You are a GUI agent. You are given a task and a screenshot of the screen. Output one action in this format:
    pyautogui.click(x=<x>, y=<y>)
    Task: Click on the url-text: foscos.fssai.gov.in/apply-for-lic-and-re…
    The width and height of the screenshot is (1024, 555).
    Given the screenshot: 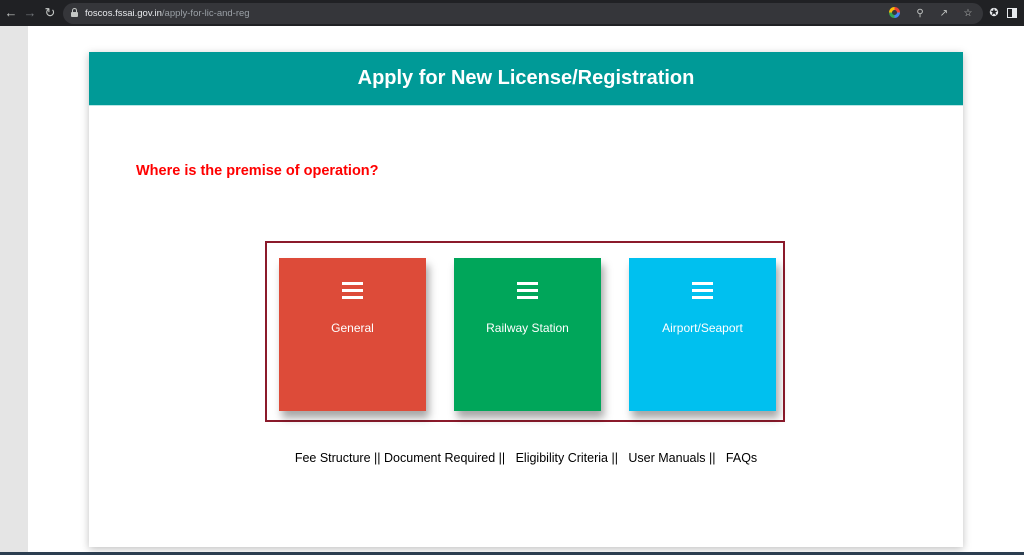 What is the action you would take?
    pyautogui.click(x=167, y=13)
    